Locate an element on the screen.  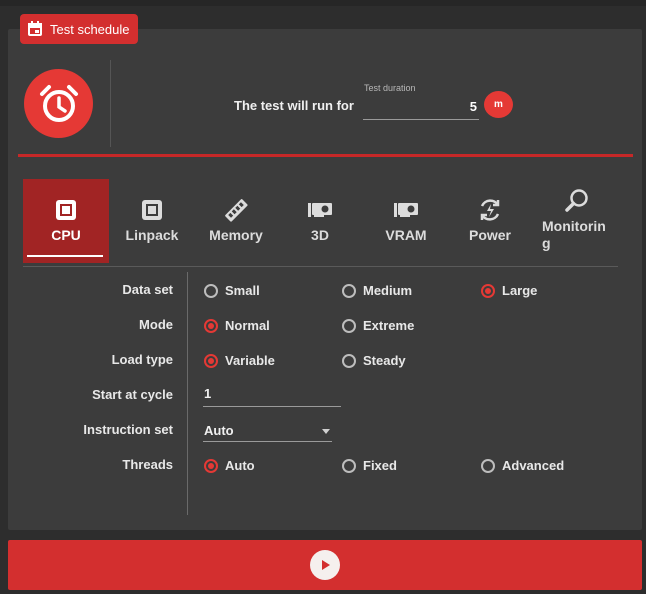
cpu-icon is located at coordinates (66, 210).